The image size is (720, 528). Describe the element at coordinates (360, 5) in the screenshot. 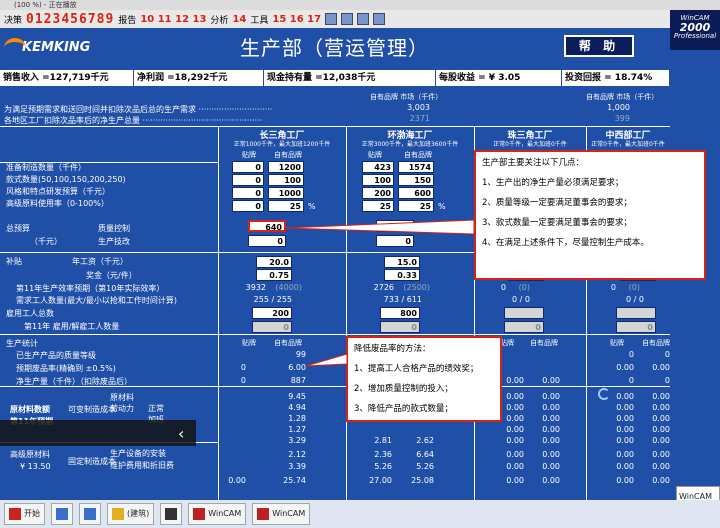

I see `window-title: (100 %) - 正在播放` at that location.